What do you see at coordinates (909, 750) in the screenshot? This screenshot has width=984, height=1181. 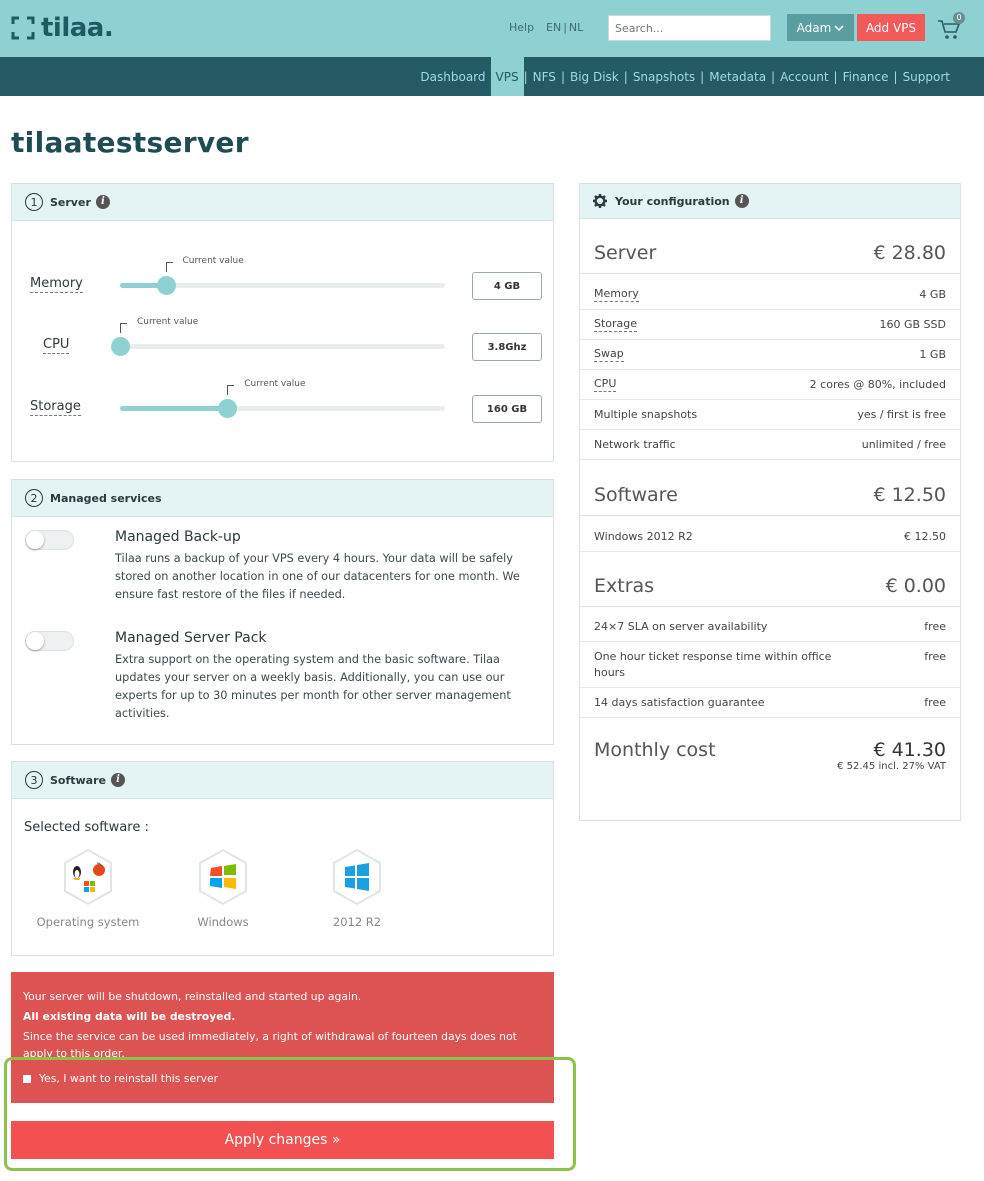 I see `monthly-cost-price: € 41.30` at bounding box center [909, 750].